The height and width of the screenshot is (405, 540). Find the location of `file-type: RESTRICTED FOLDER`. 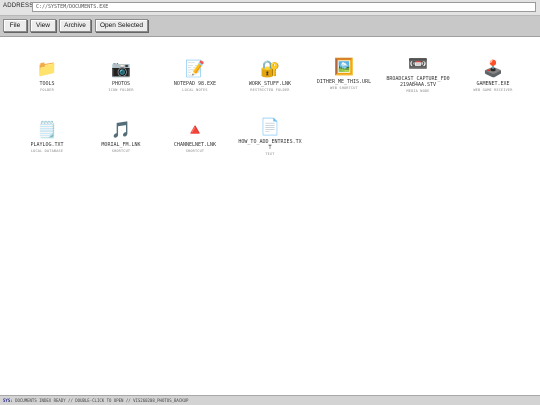

file-type: RESTRICTED FOLDER is located at coordinates (270, 90).